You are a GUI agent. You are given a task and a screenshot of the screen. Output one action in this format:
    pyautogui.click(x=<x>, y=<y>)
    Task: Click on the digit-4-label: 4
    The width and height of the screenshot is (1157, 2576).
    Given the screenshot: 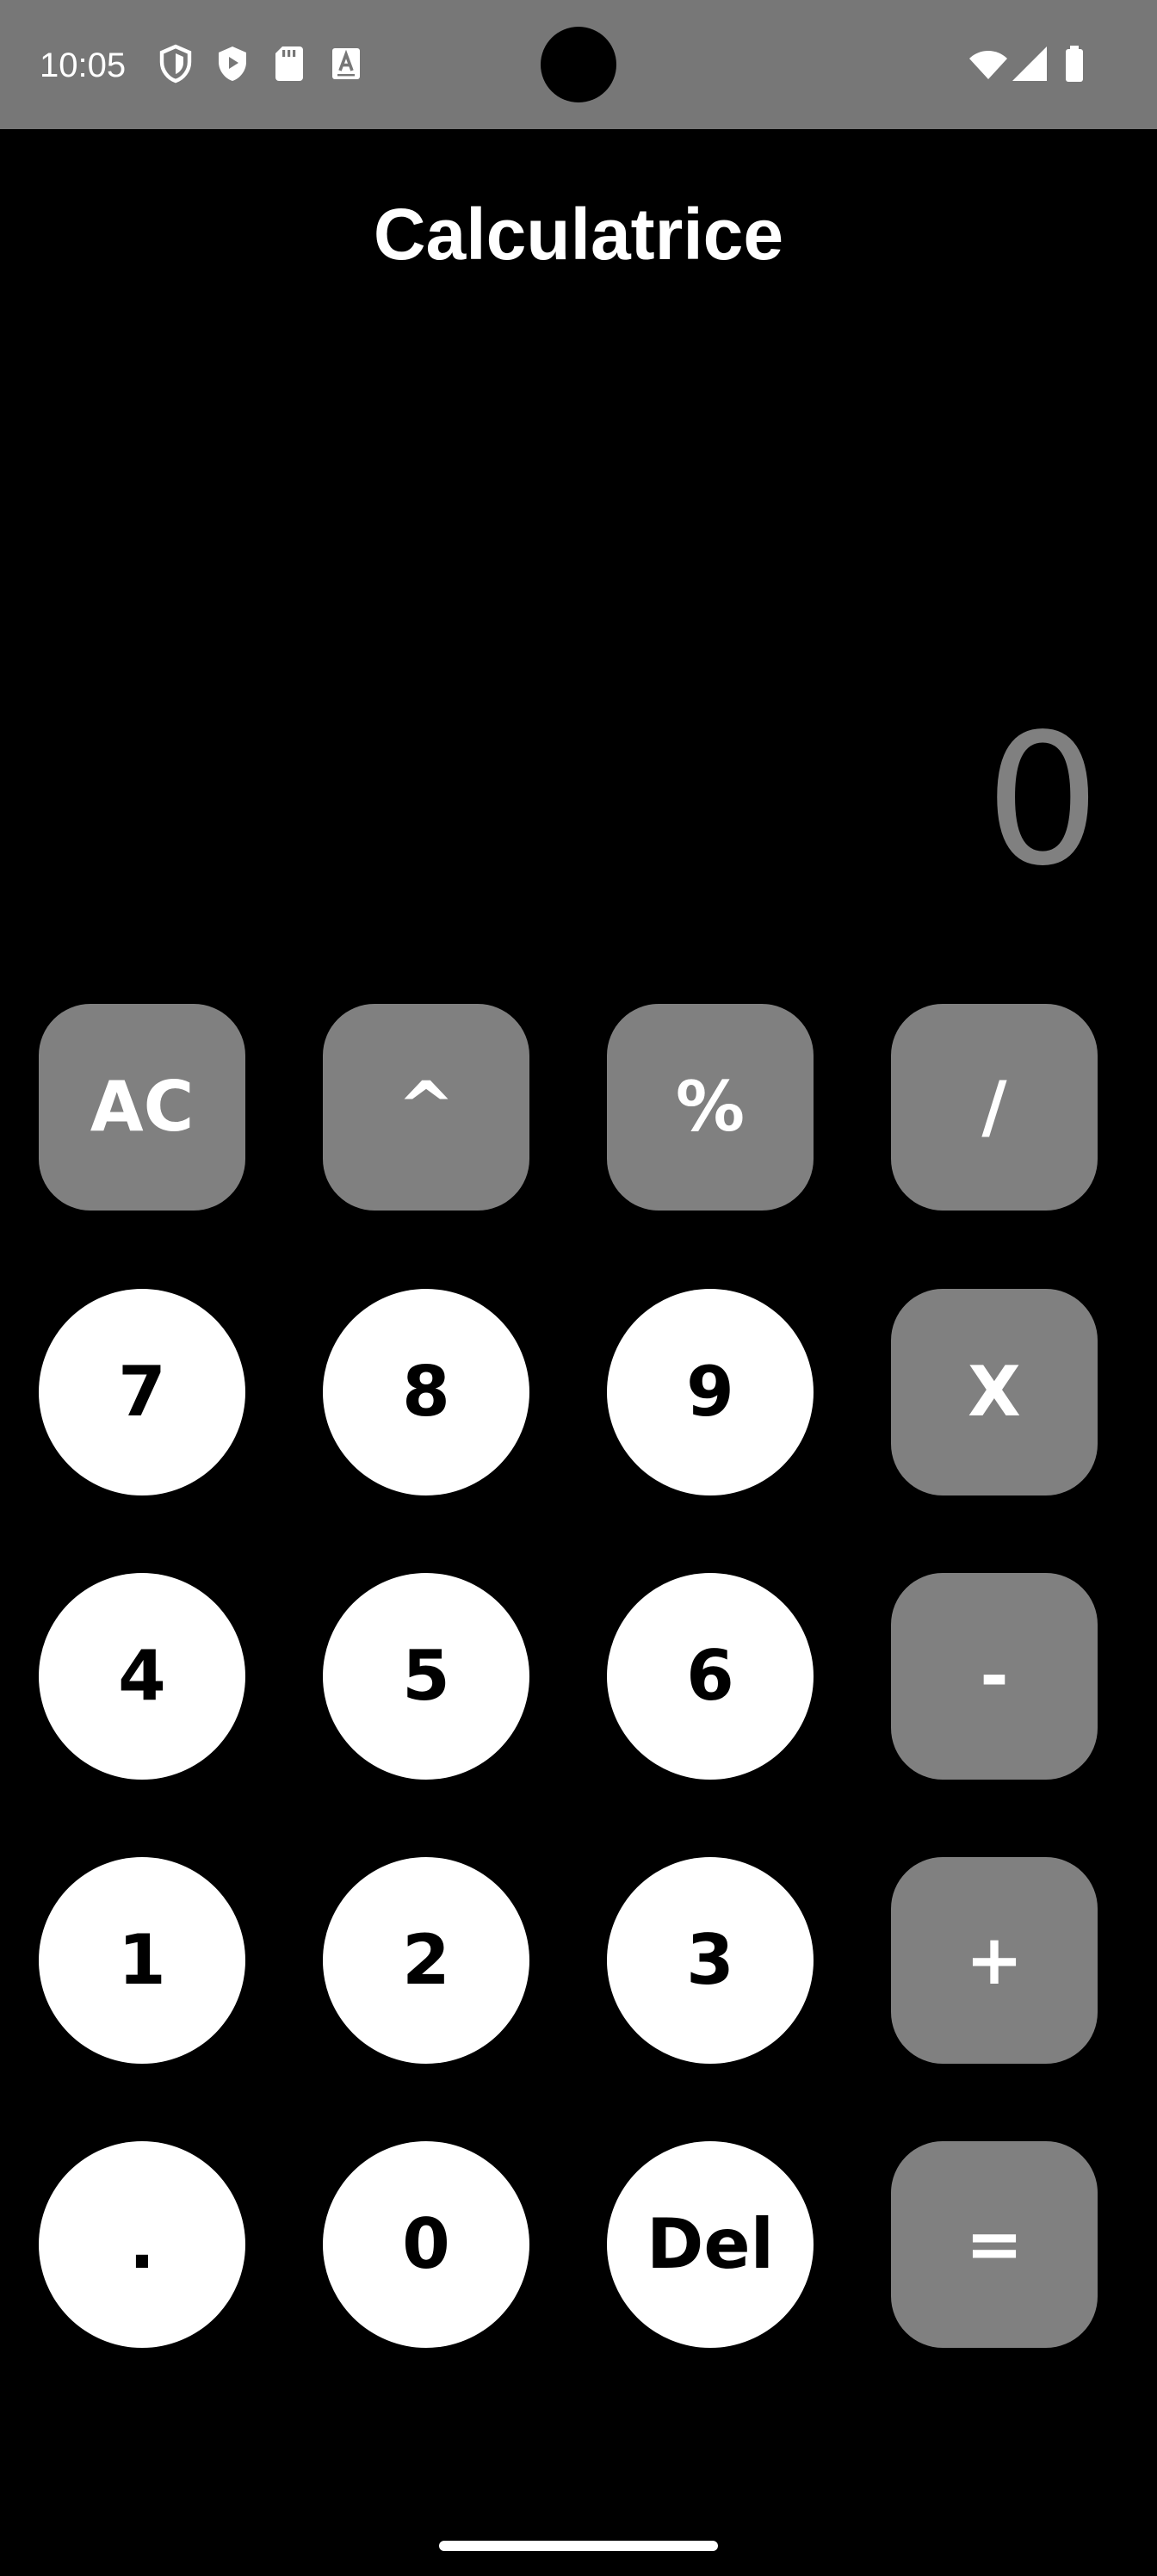 What is the action you would take?
    pyautogui.click(x=142, y=1676)
    